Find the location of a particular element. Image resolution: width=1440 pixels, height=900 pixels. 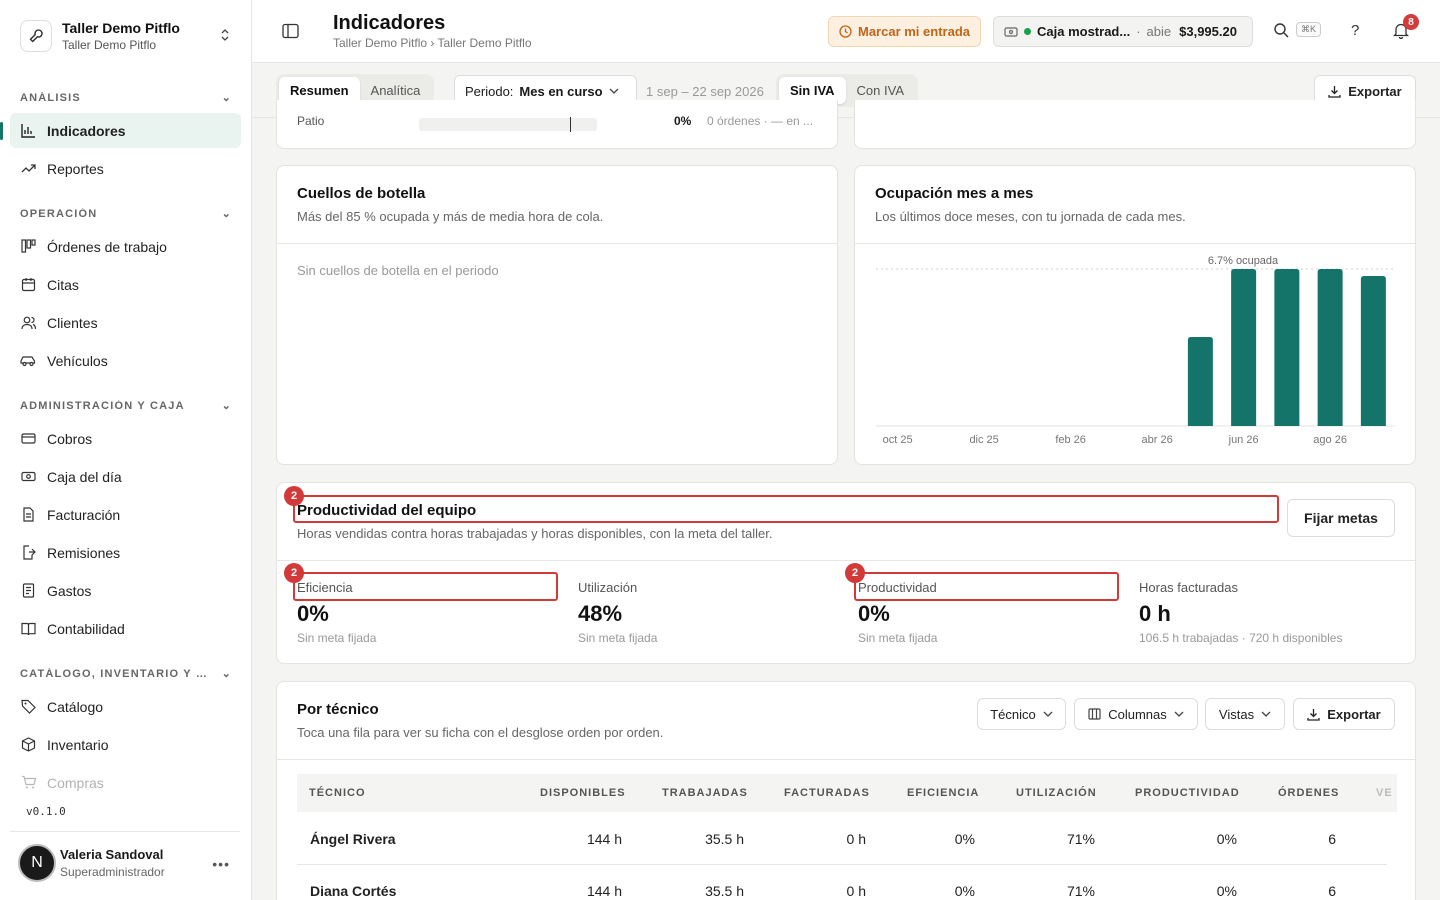

chevron-down-icon is located at coordinates (1048, 714).